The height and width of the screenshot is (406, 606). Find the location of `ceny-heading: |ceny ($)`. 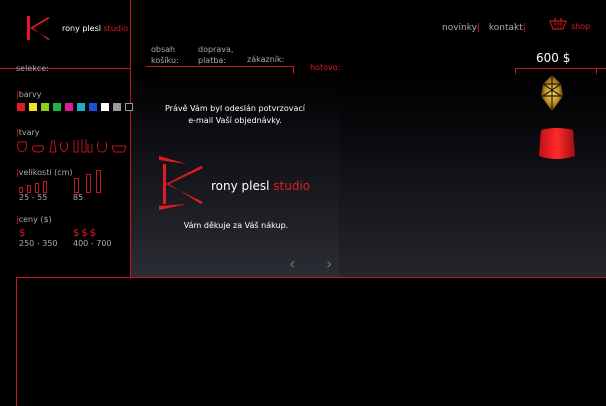

ceny-heading: |ceny ($) is located at coordinates (34, 219).